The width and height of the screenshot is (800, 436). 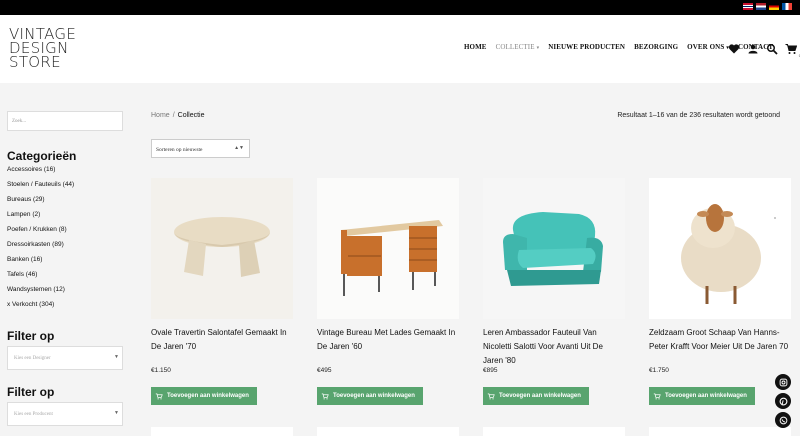 I want to click on category-item: Lampen (2), so click(x=40, y=217).